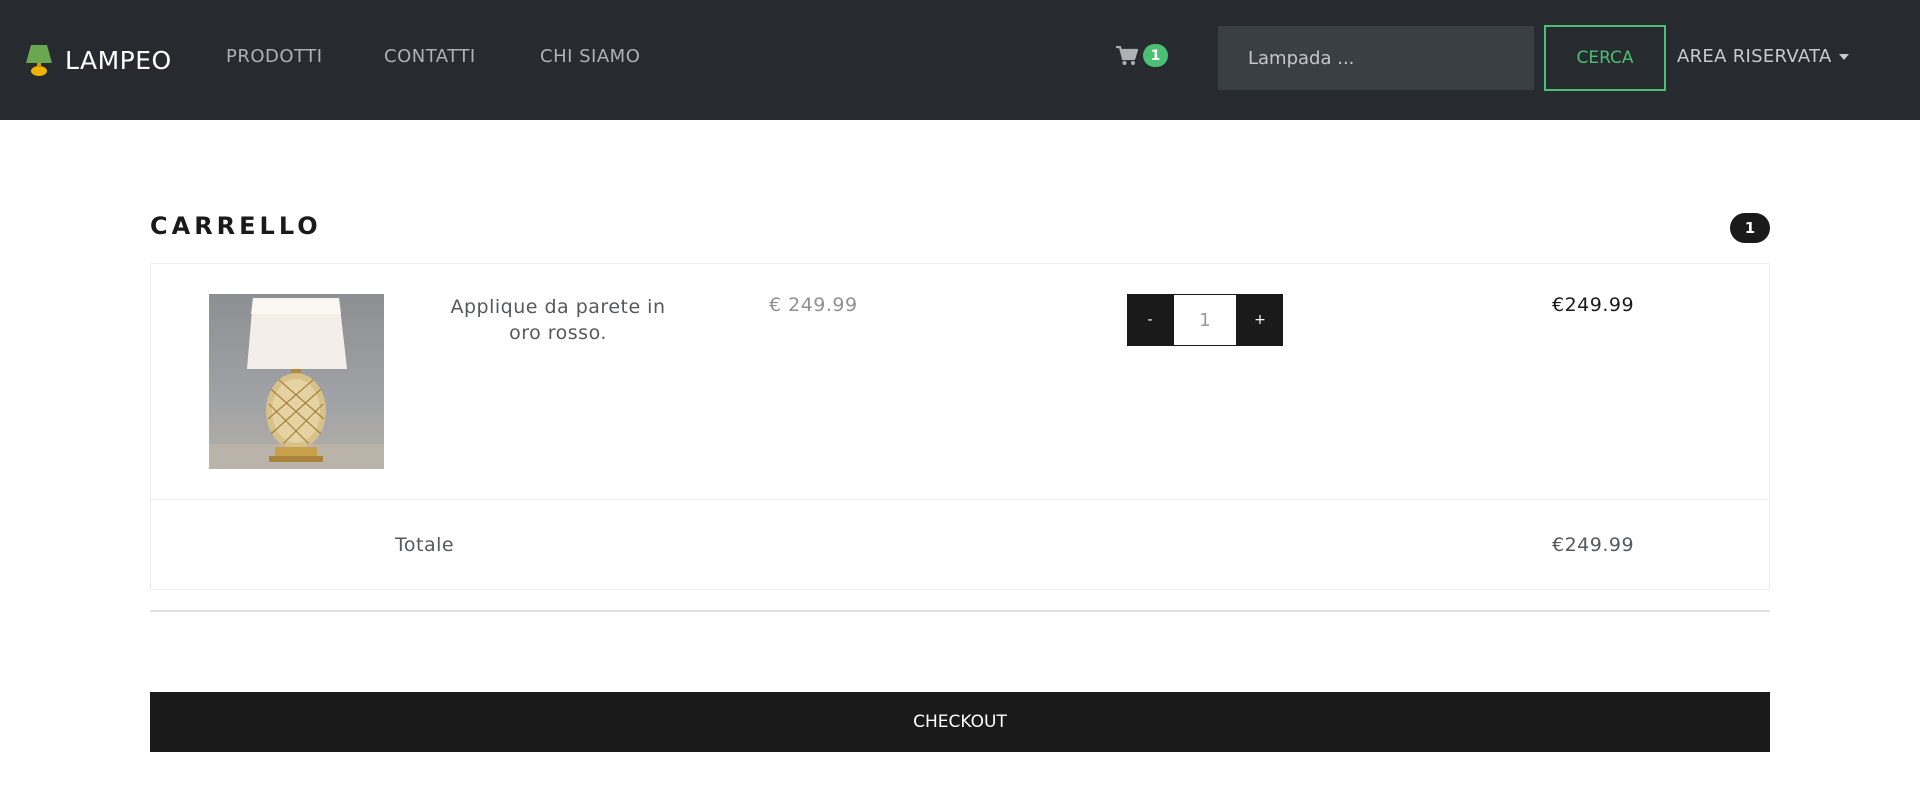  What do you see at coordinates (39, 60) in the screenshot?
I see `lamp-logo-icon` at bounding box center [39, 60].